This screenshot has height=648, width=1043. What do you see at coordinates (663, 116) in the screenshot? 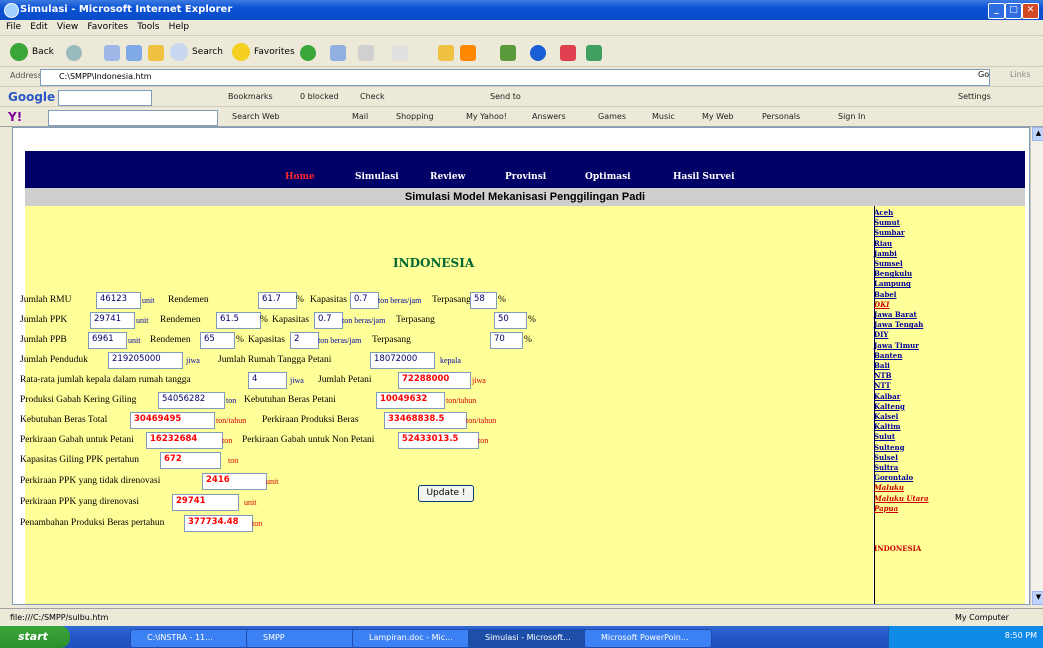
I see `yahoo-music: Music` at bounding box center [663, 116].